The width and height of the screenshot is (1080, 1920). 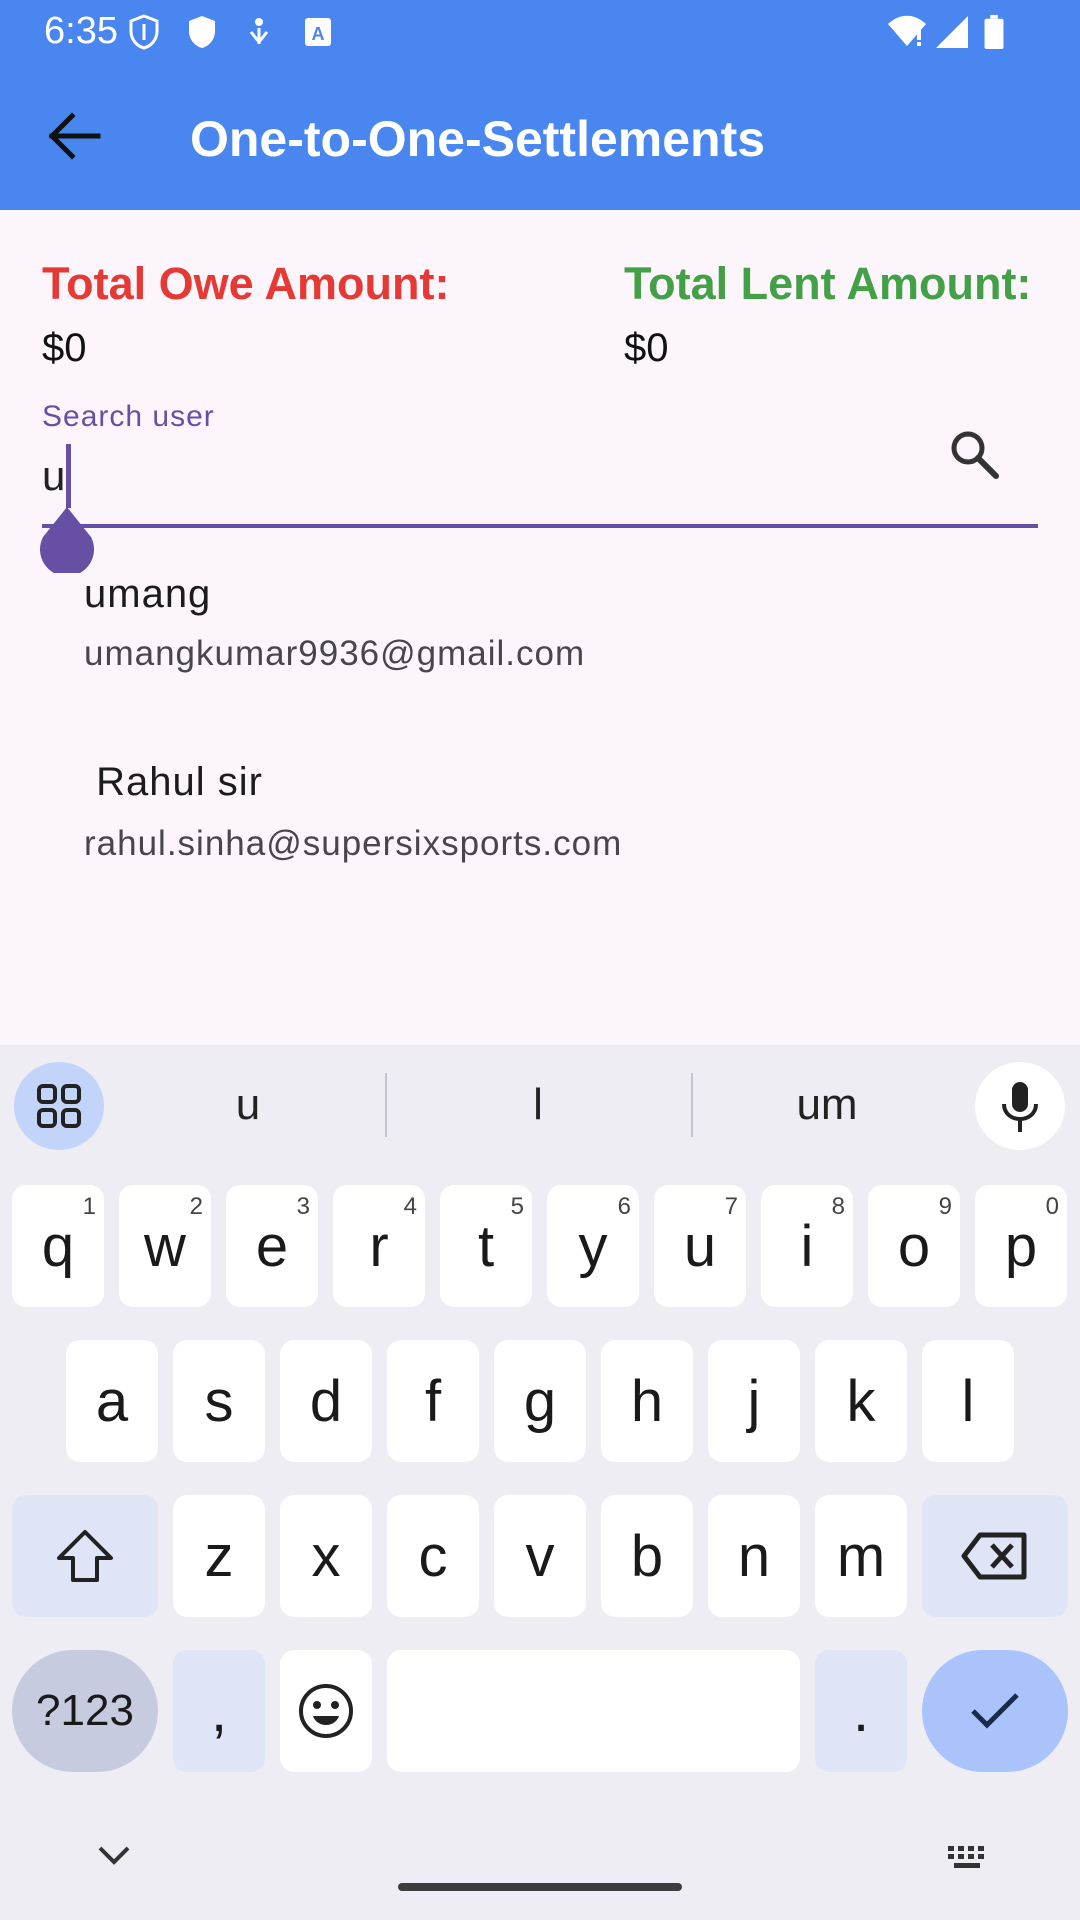 I want to click on search-icon, so click(x=974, y=454).